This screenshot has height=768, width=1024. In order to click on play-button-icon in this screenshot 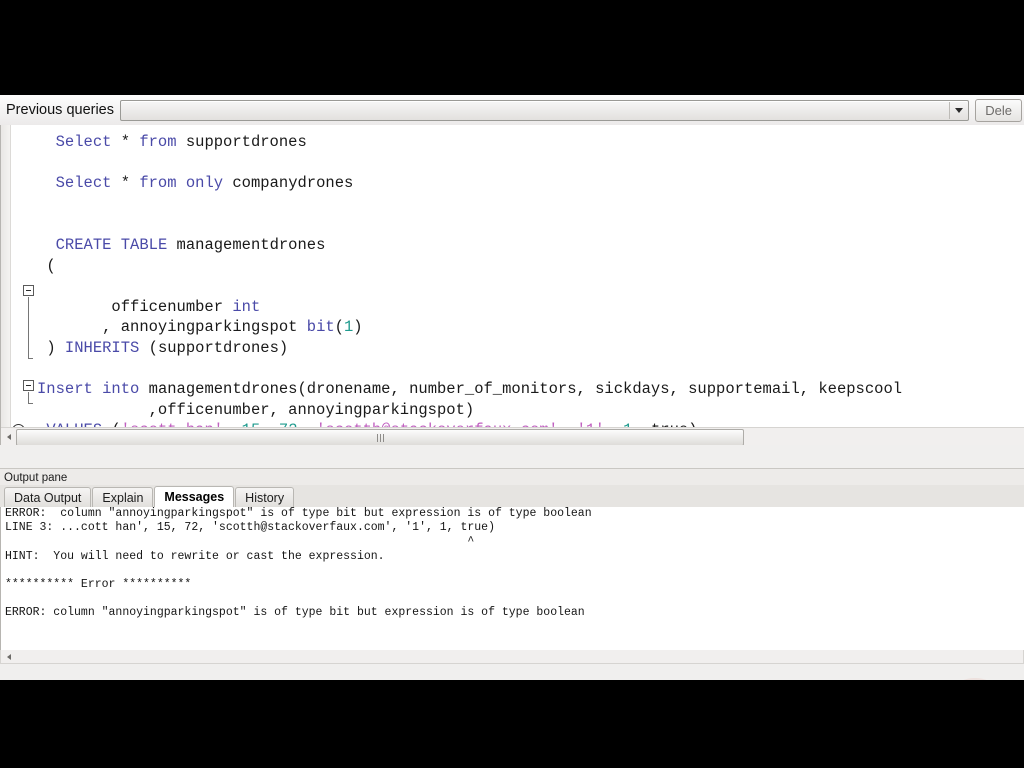, I will do `click(975, 679)`.